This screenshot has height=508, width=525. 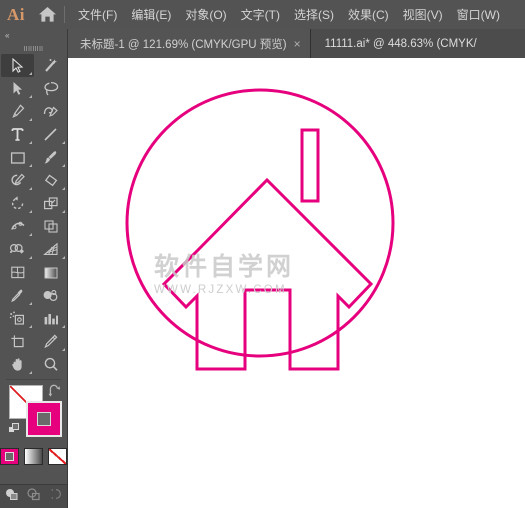 What do you see at coordinates (50, 295) in the screenshot?
I see `blend-tool` at bounding box center [50, 295].